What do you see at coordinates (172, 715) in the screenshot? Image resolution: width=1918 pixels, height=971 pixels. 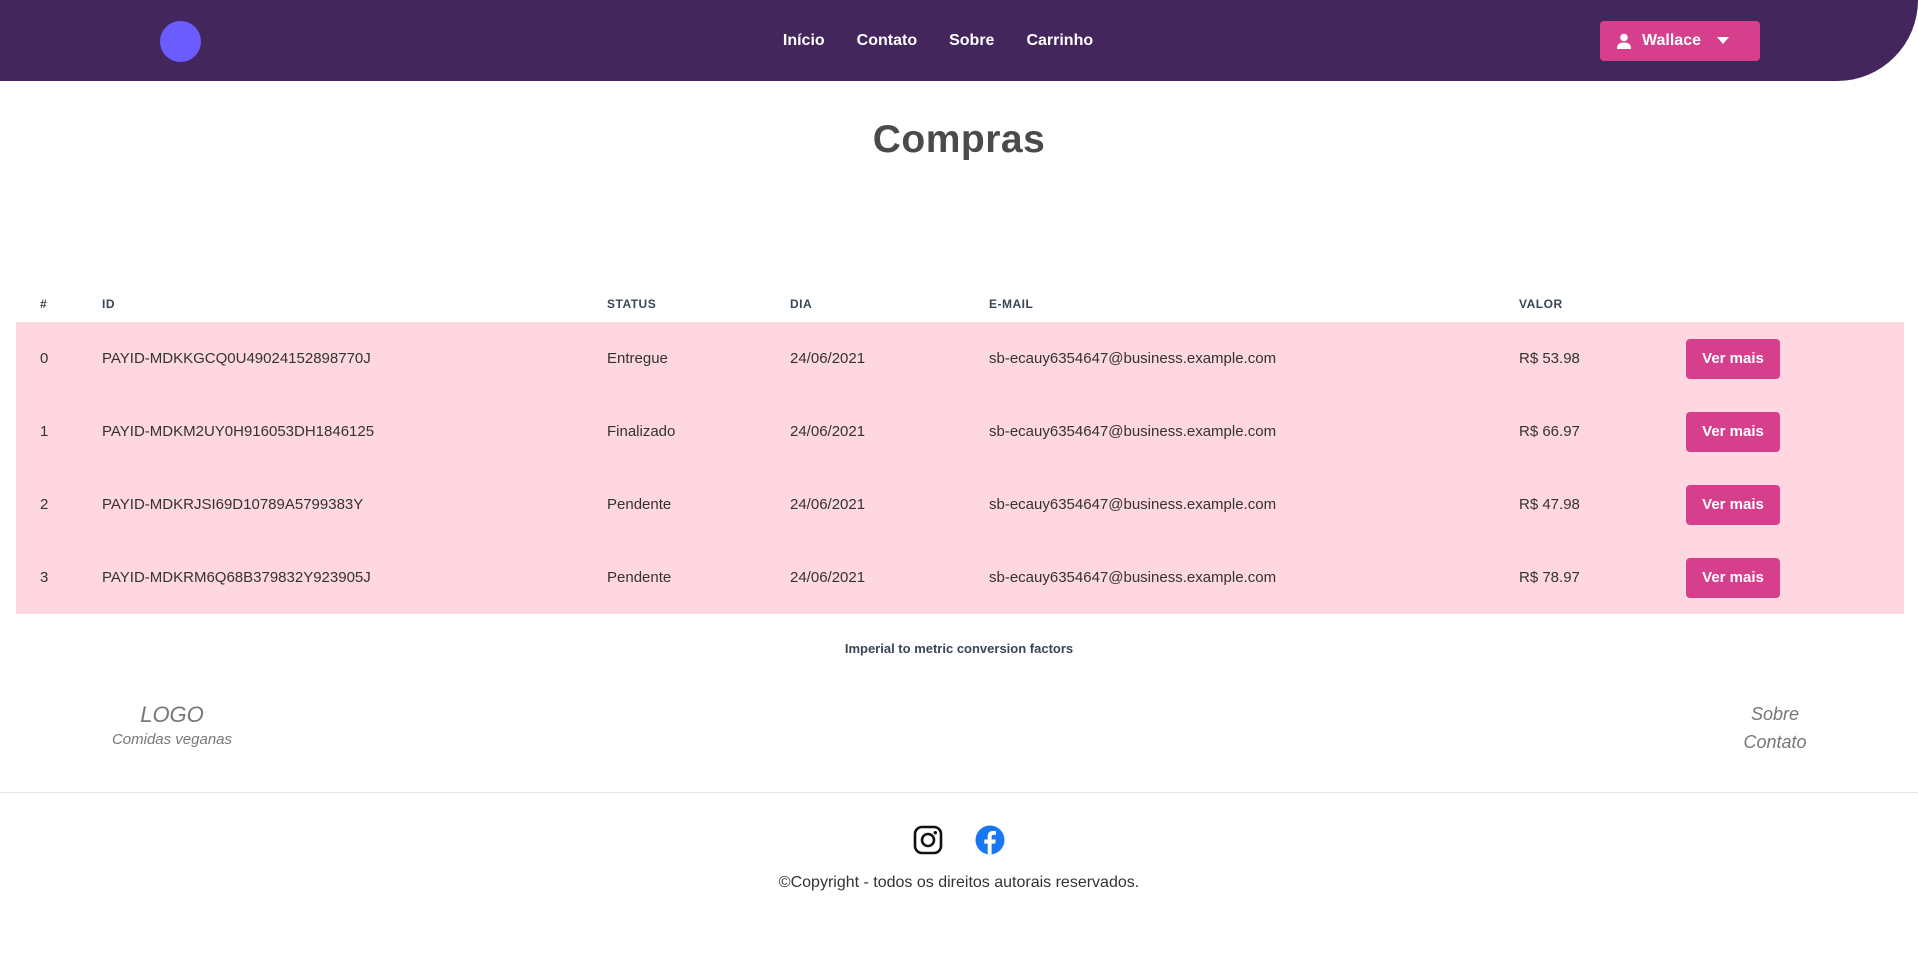 I see `footer-logo: LOGO` at bounding box center [172, 715].